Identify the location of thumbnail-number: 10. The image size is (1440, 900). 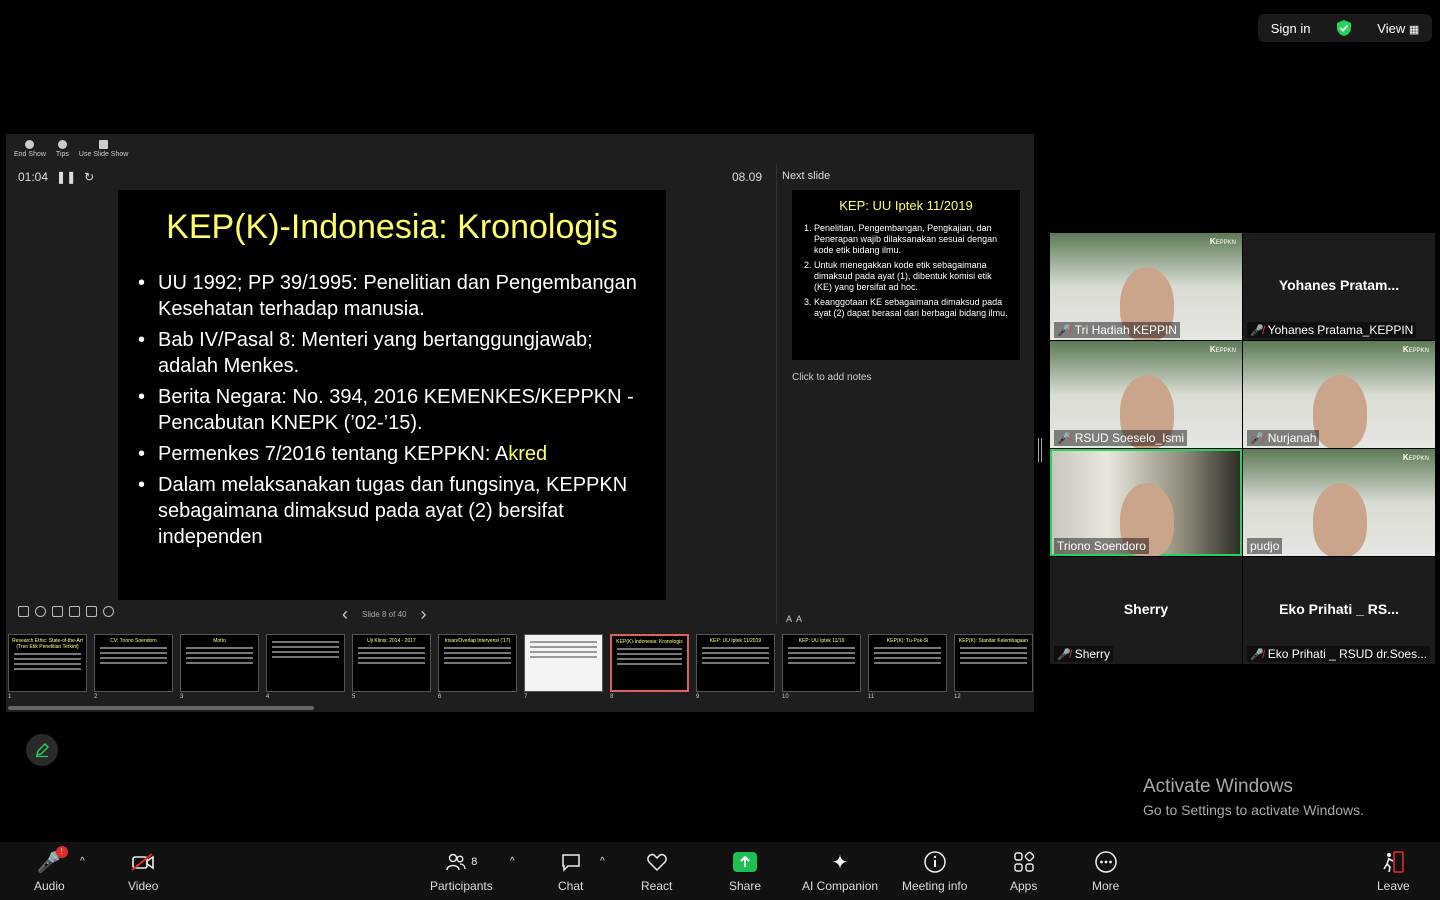
(785, 697).